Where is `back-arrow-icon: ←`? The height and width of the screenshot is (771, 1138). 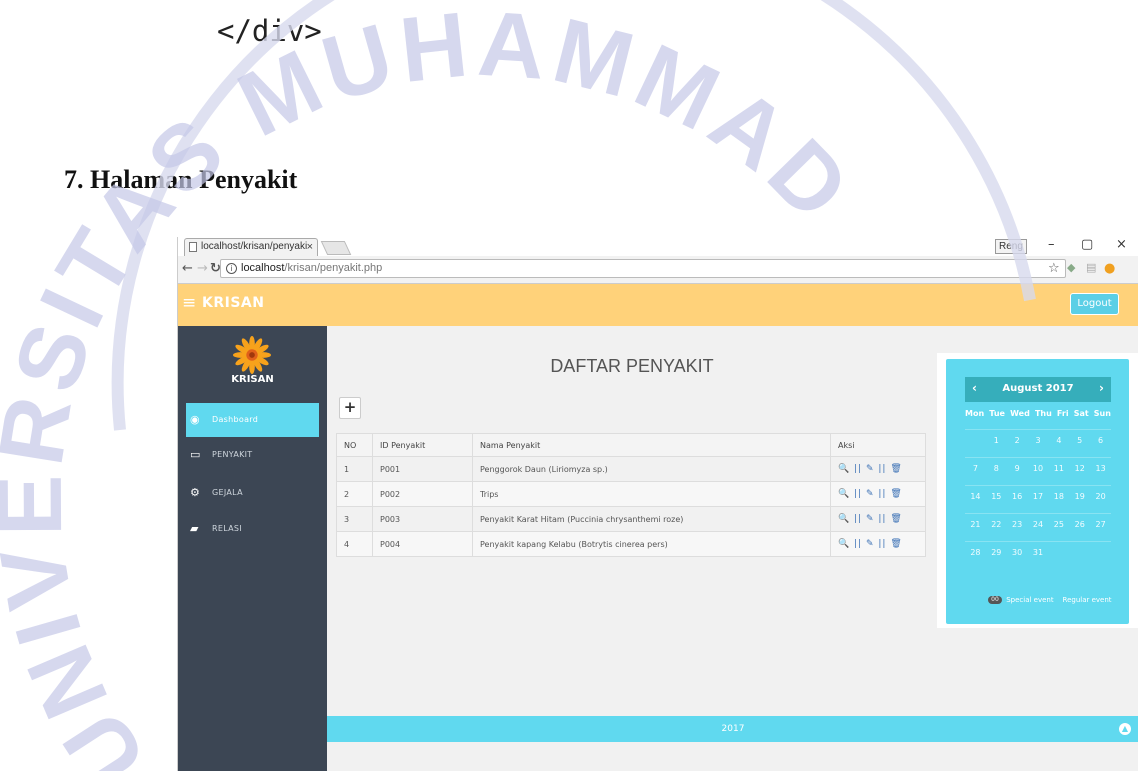
back-arrow-icon: ← is located at coordinates (187, 268).